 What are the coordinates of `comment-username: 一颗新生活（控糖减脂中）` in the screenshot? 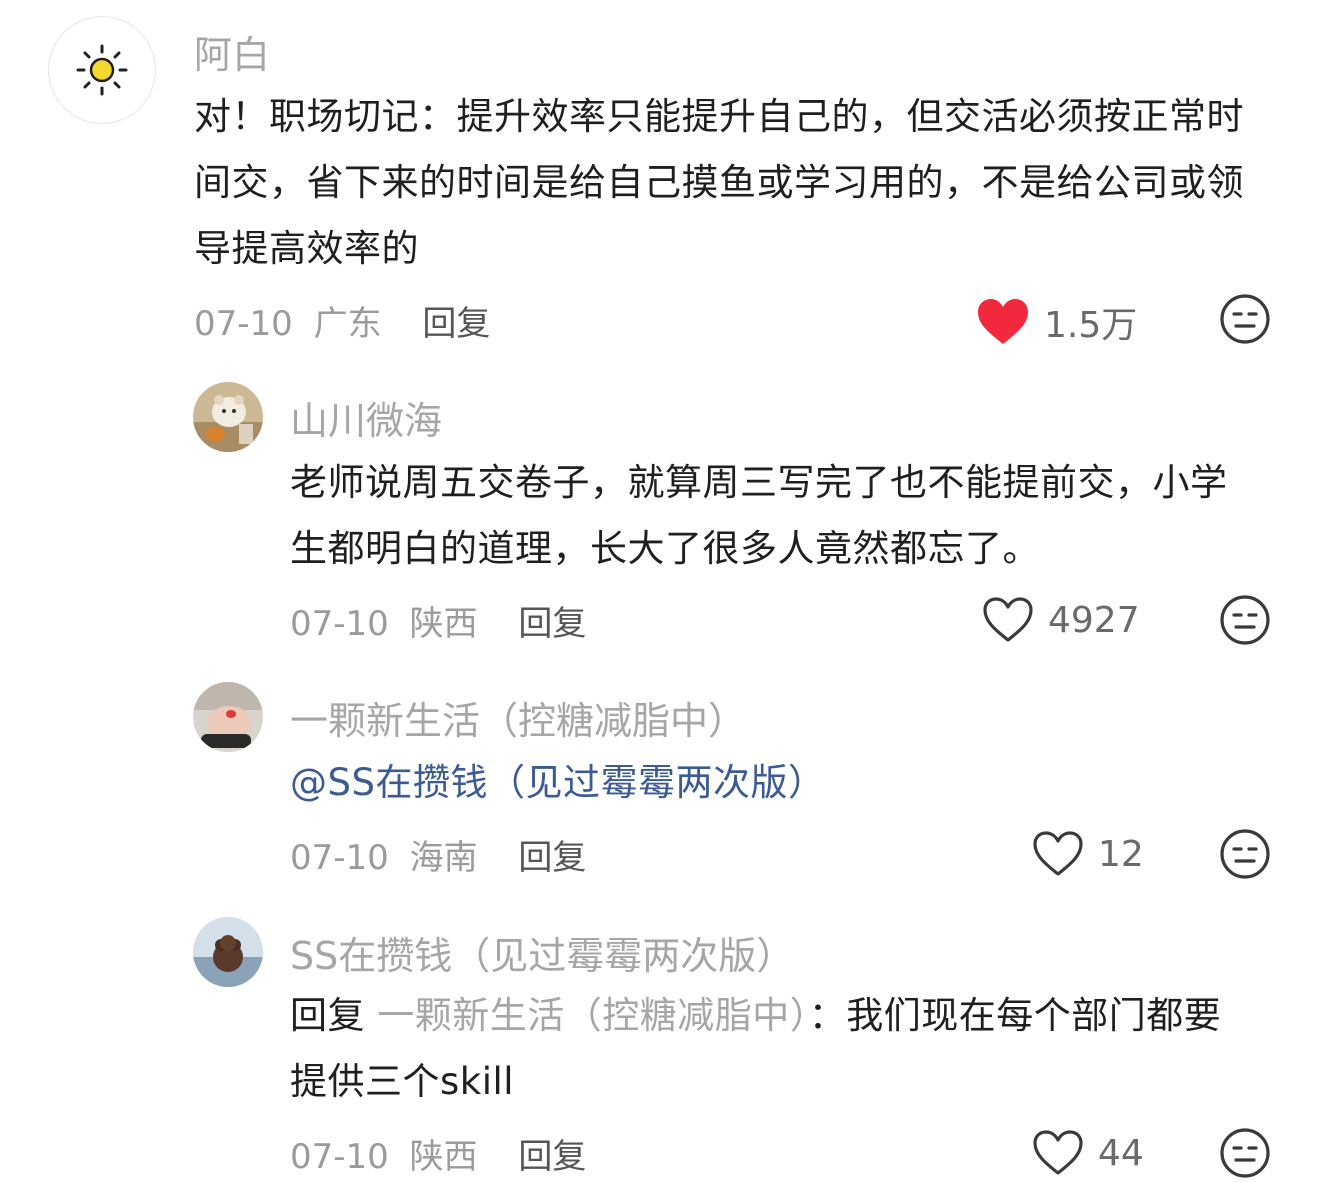 It's located at (518, 717).